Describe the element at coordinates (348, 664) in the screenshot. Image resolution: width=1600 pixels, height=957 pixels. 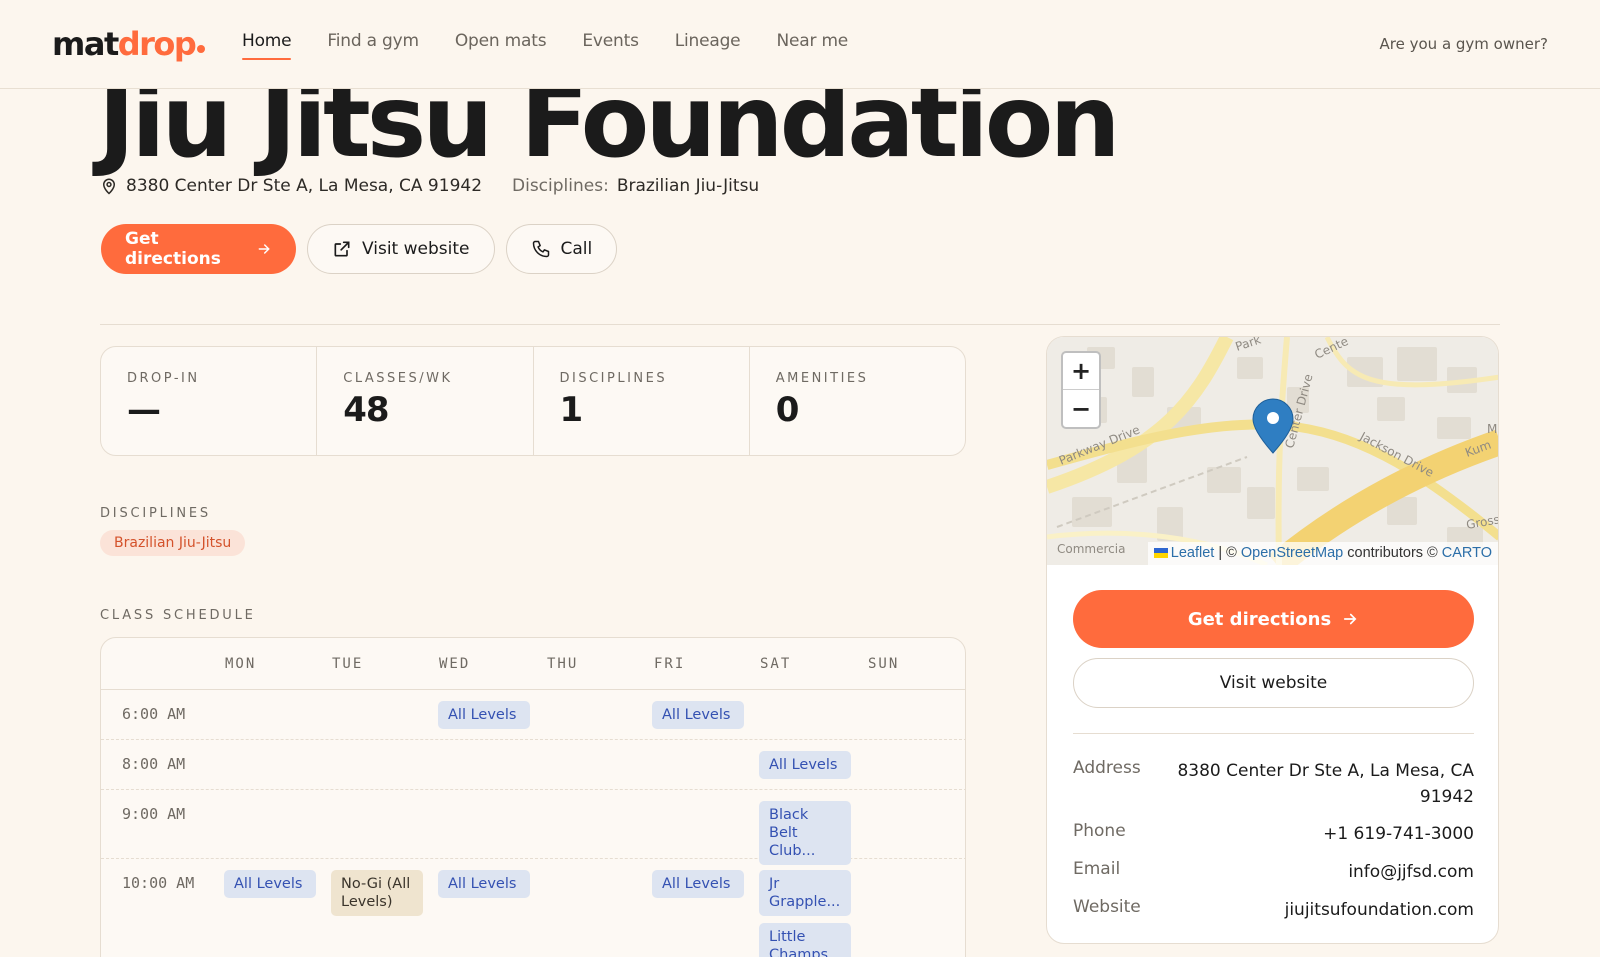
I see `day-header: TUE` at that location.